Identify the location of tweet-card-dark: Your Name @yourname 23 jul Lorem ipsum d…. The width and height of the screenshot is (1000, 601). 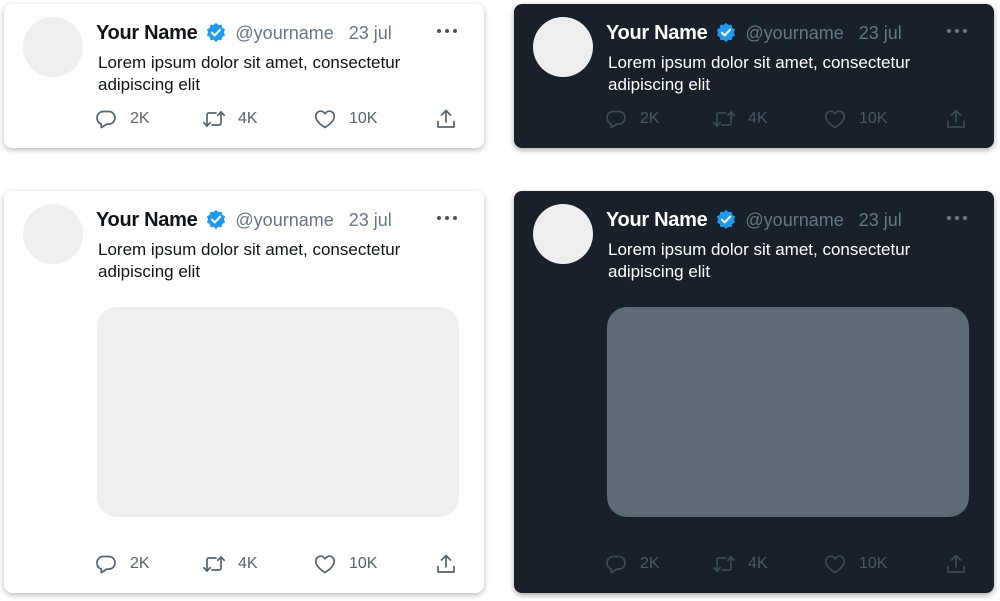
(754, 76).